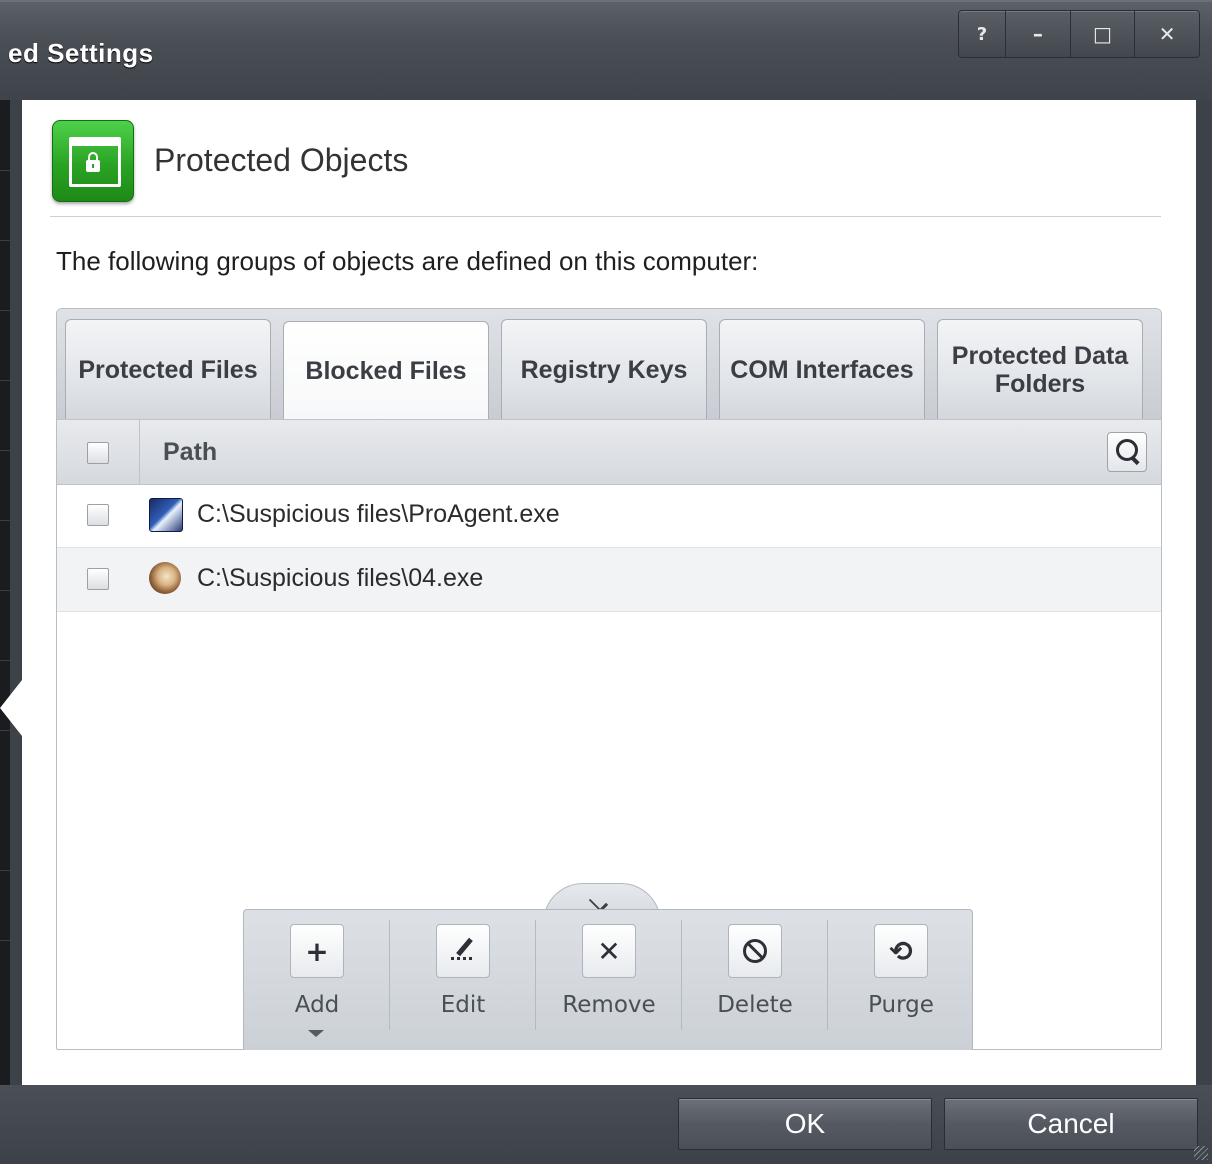 The height and width of the screenshot is (1164, 1212). I want to click on tab-registry-keys: Registry Keys, so click(604, 369).